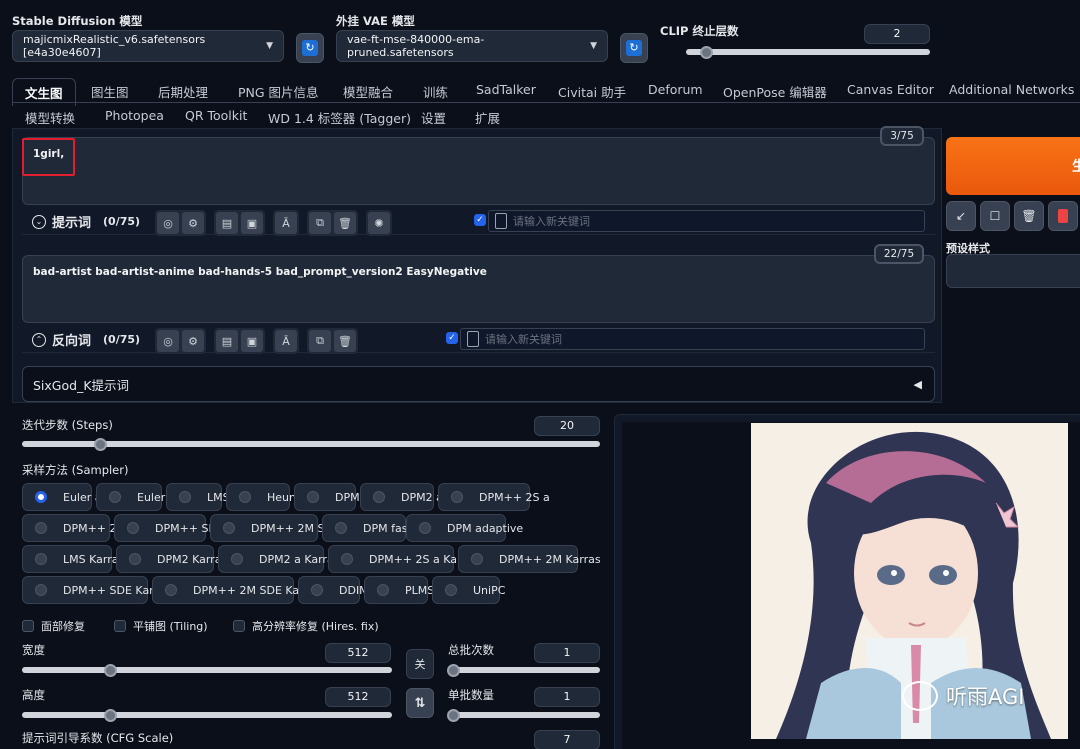  Describe the element at coordinates (73, 559) in the screenshot. I see `sampler-option: LMS Karras` at that location.